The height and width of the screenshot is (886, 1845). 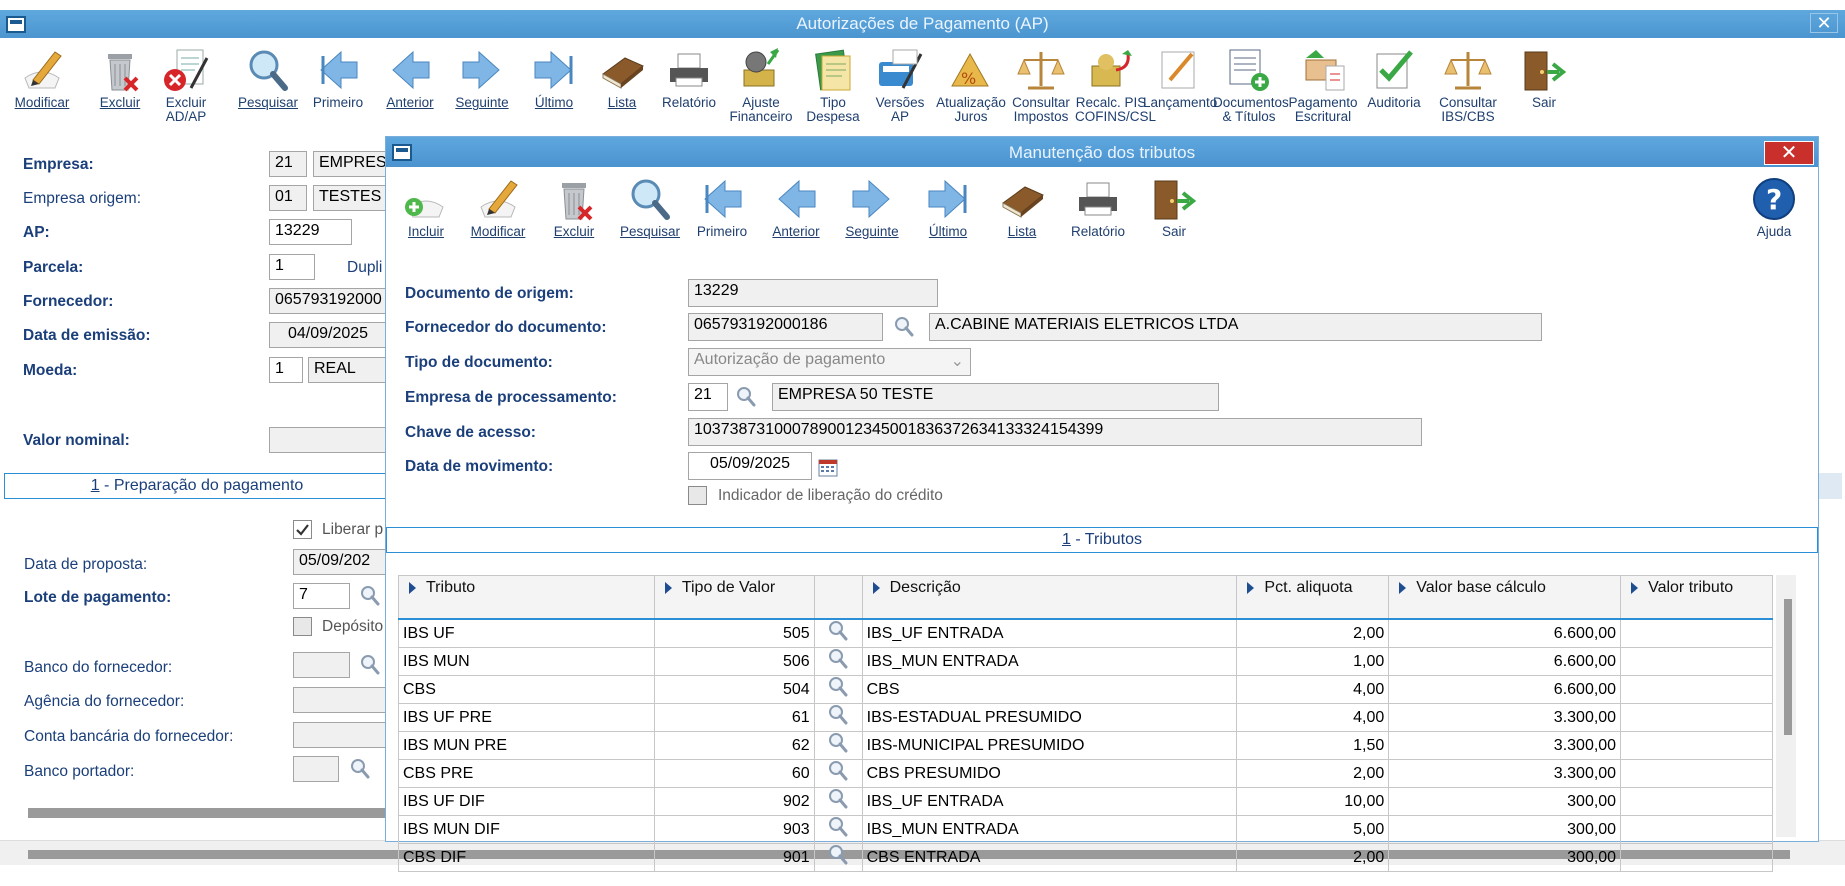 What do you see at coordinates (948, 206) in the screenshot?
I see `dialog-toolbar-button-7: Último` at bounding box center [948, 206].